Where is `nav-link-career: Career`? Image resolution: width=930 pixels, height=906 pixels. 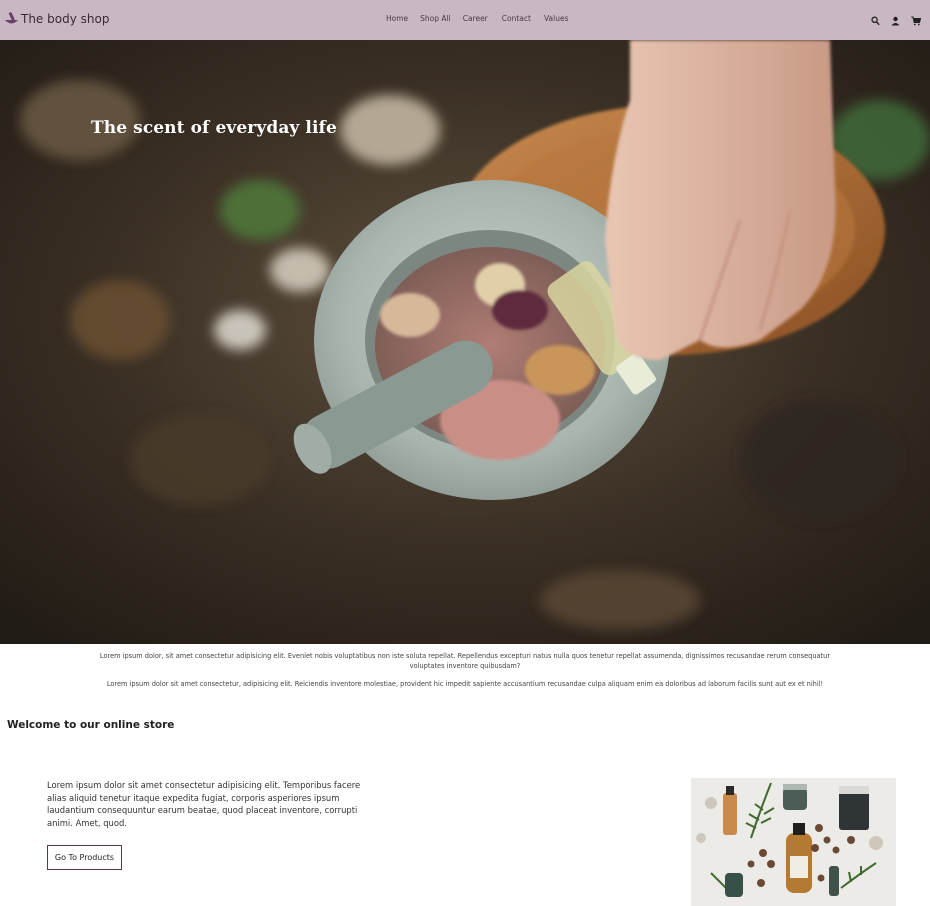 nav-link-career: Career is located at coordinates (475, 18).